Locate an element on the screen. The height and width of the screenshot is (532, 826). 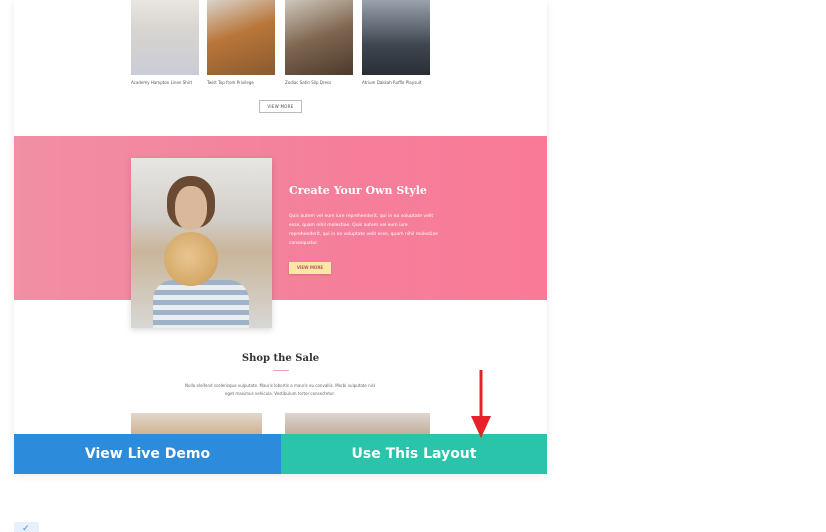
product-card: Twist Top from Privilege is located at coordinates (241, 42).